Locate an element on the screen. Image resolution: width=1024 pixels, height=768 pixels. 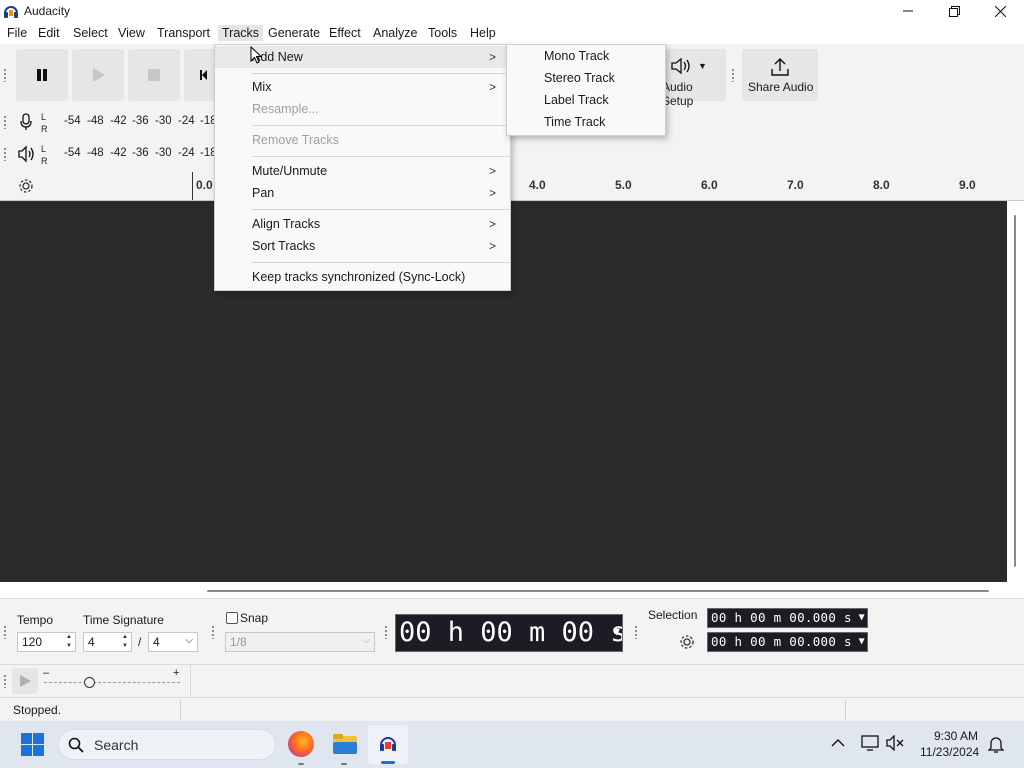
restore-button is located at coordinates (954, 11).